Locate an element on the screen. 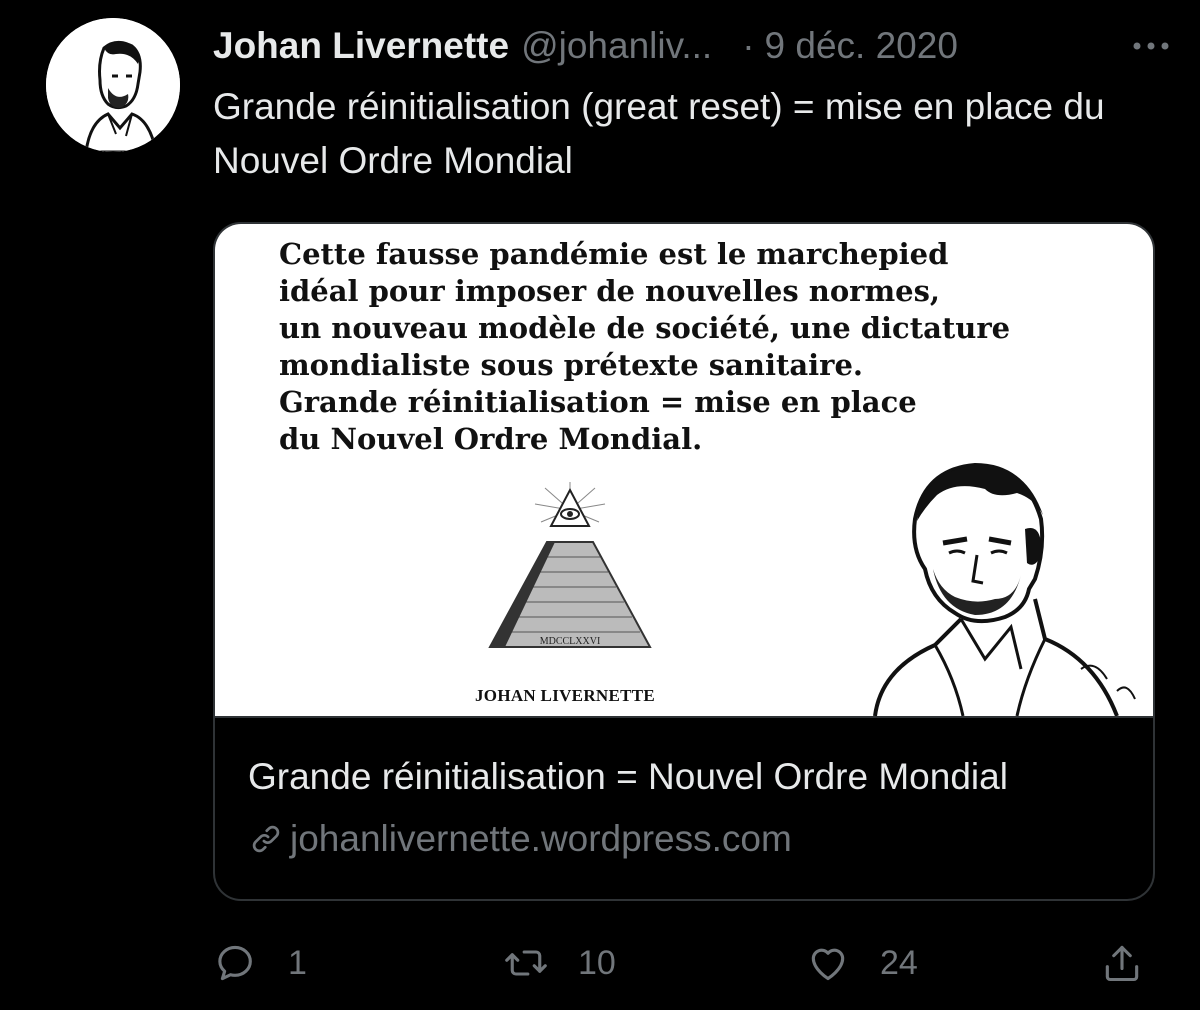 Image resolution: width=1200 pixels, height=1010 pixels. reply-icon is located at coordinates (235, 963).